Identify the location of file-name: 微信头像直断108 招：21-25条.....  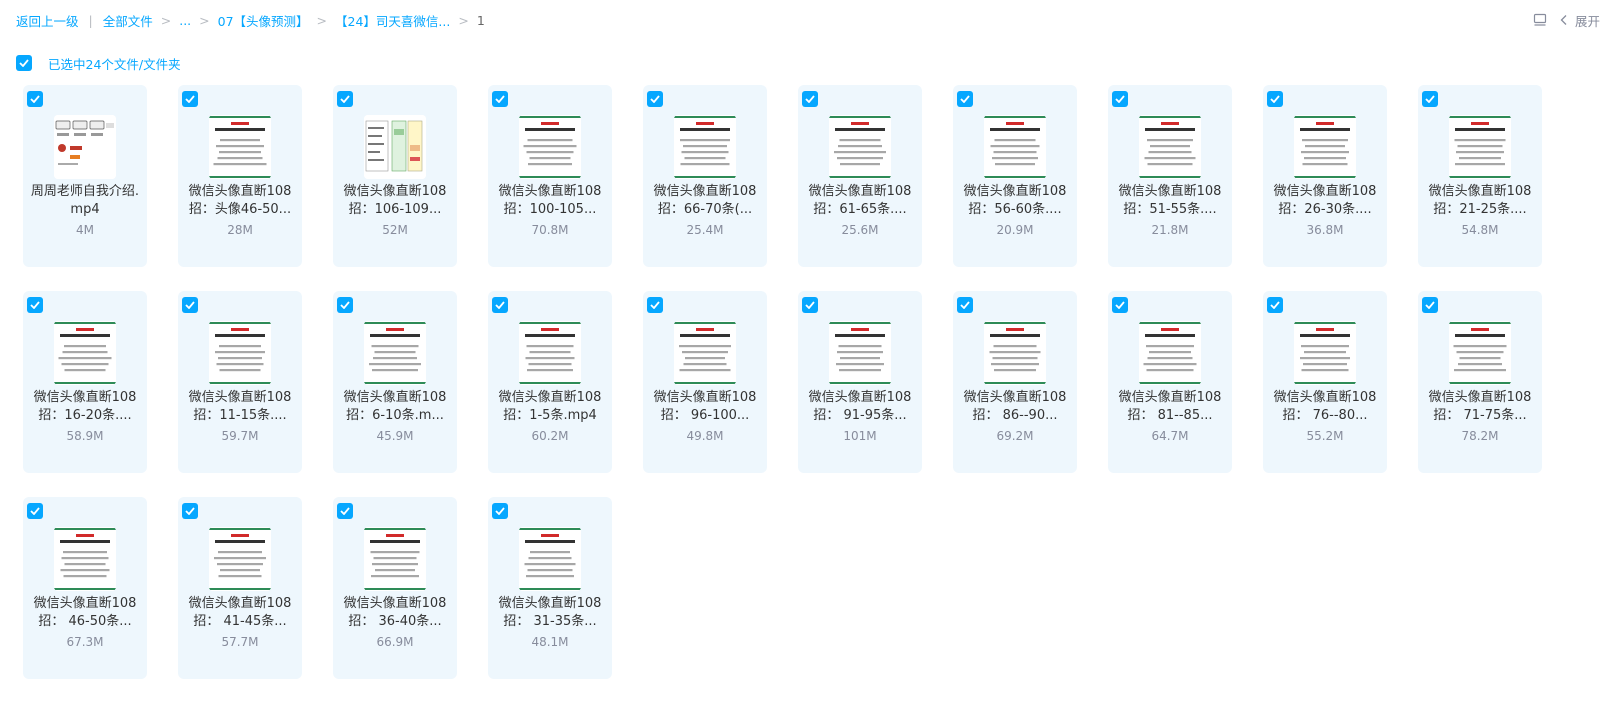
(1480, 200).